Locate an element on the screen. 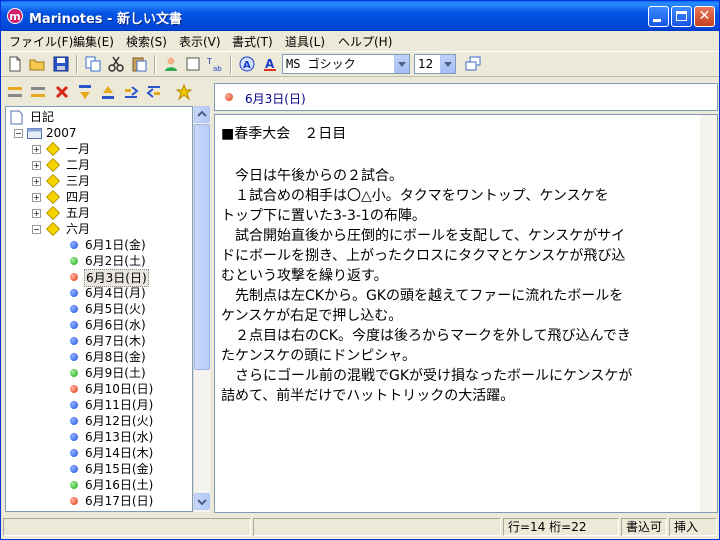 The height and width of the screenshot is (540, 720). font-a-icon: A is located at coordinates (270, 64).